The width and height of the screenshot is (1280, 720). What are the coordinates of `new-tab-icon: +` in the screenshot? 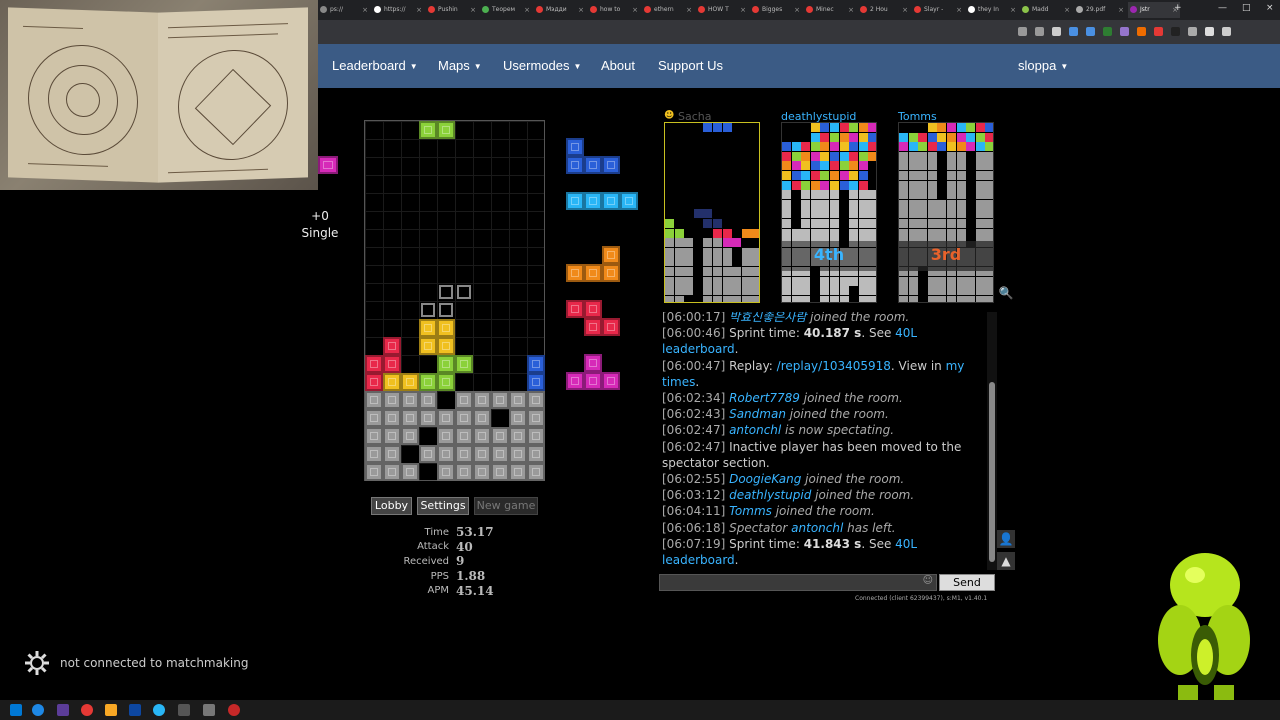 It's located at (1178, 8).